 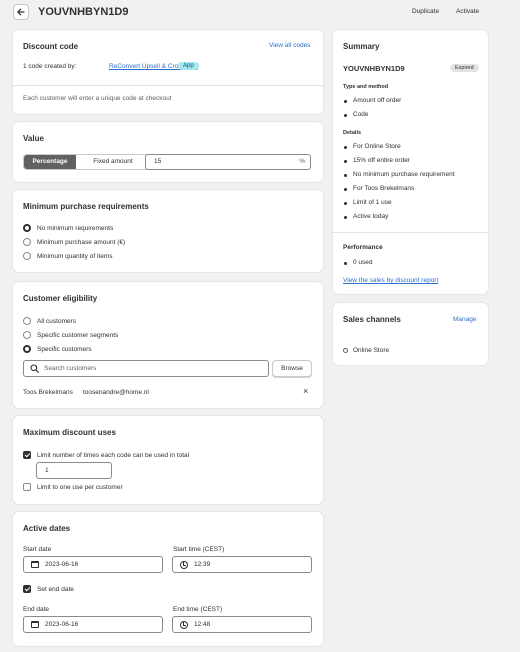 What do you see at coordinates (93, 564) in the screenshot?
I see `start-date-input: 2023-06-16` at bounding box center [93, 564].